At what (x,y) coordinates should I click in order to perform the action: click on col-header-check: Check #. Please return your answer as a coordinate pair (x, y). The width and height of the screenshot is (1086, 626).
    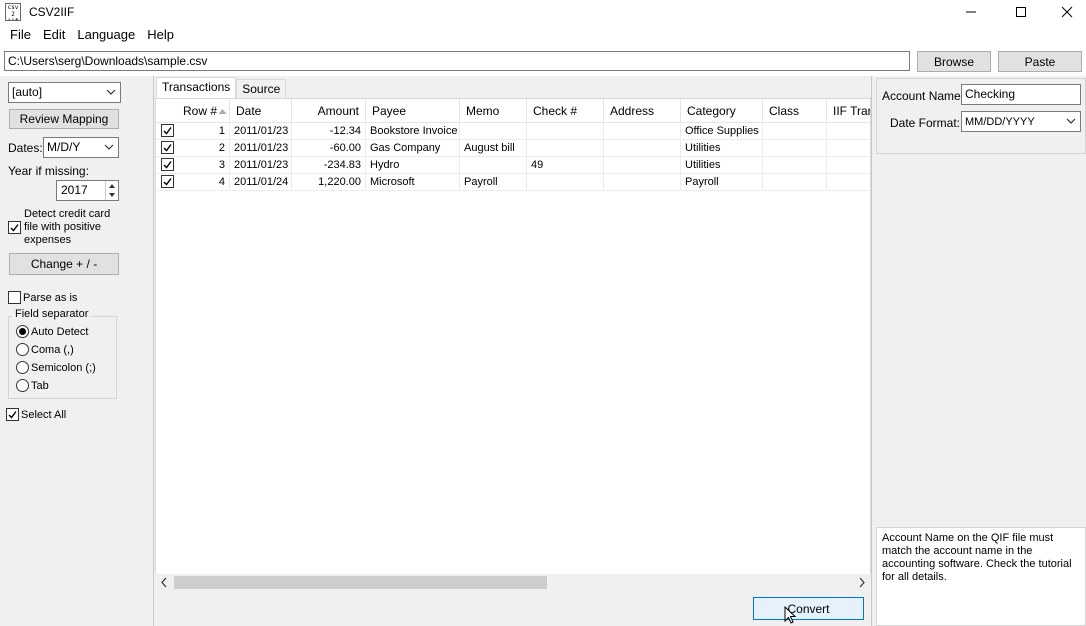
    Looking at the image, I should click on (565, 111).